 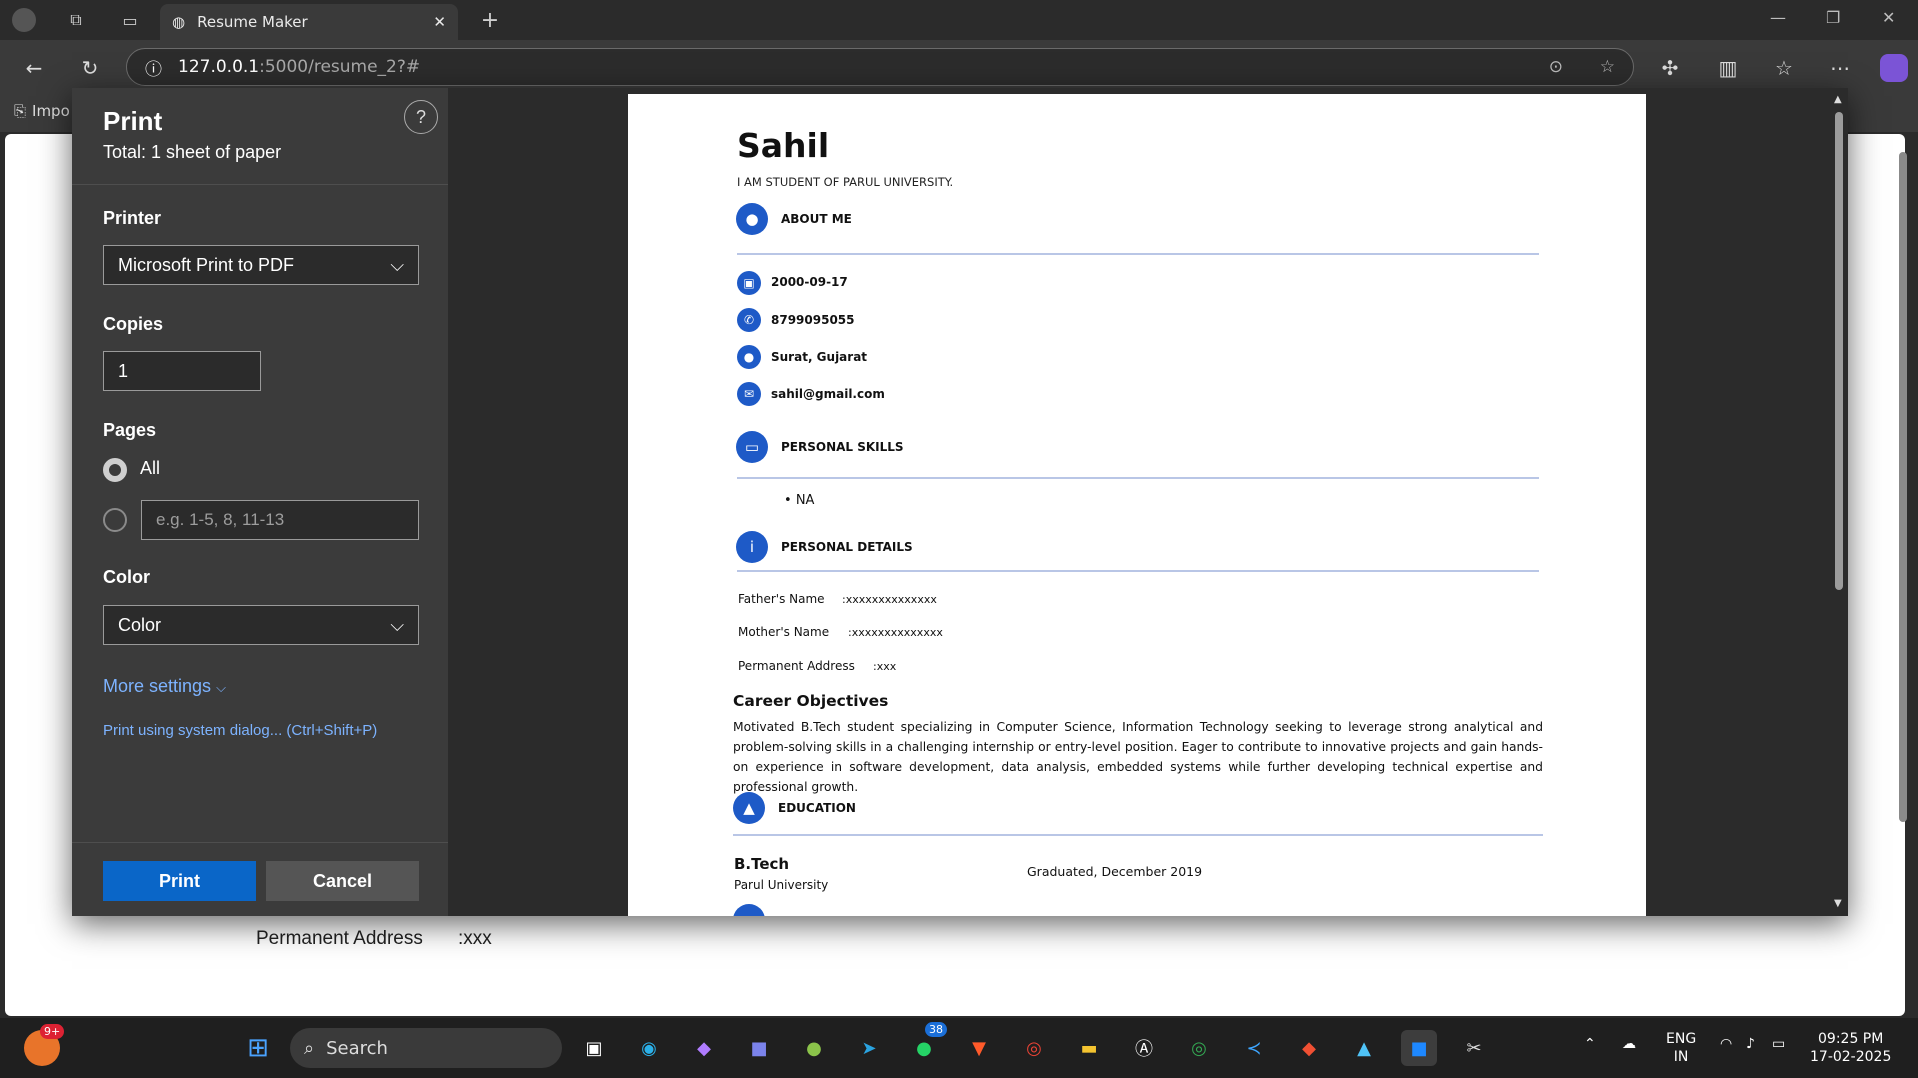 What do you see at coordinates (1309, 1048) in the screenshot?
I see `git-icon: ◆` at bounding box center [1309, 1048].